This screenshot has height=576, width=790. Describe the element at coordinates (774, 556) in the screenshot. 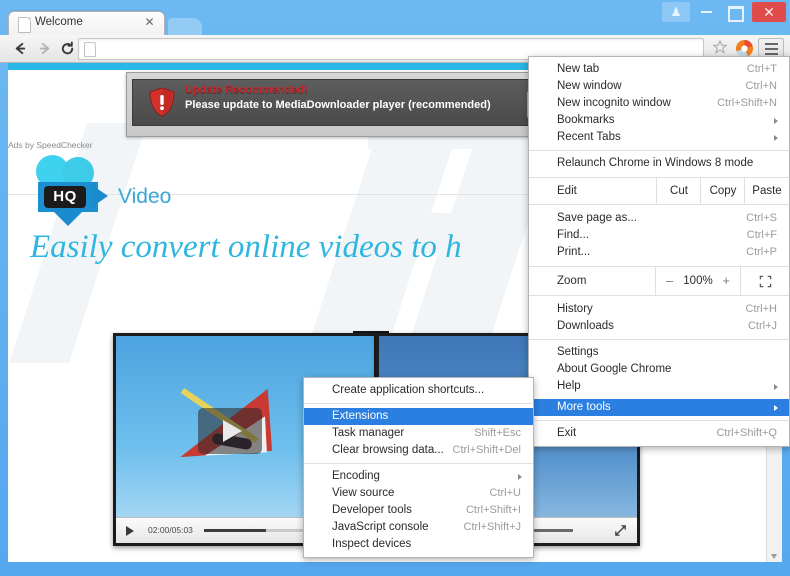

I see `scroll-down-arrow-icon` at that location.